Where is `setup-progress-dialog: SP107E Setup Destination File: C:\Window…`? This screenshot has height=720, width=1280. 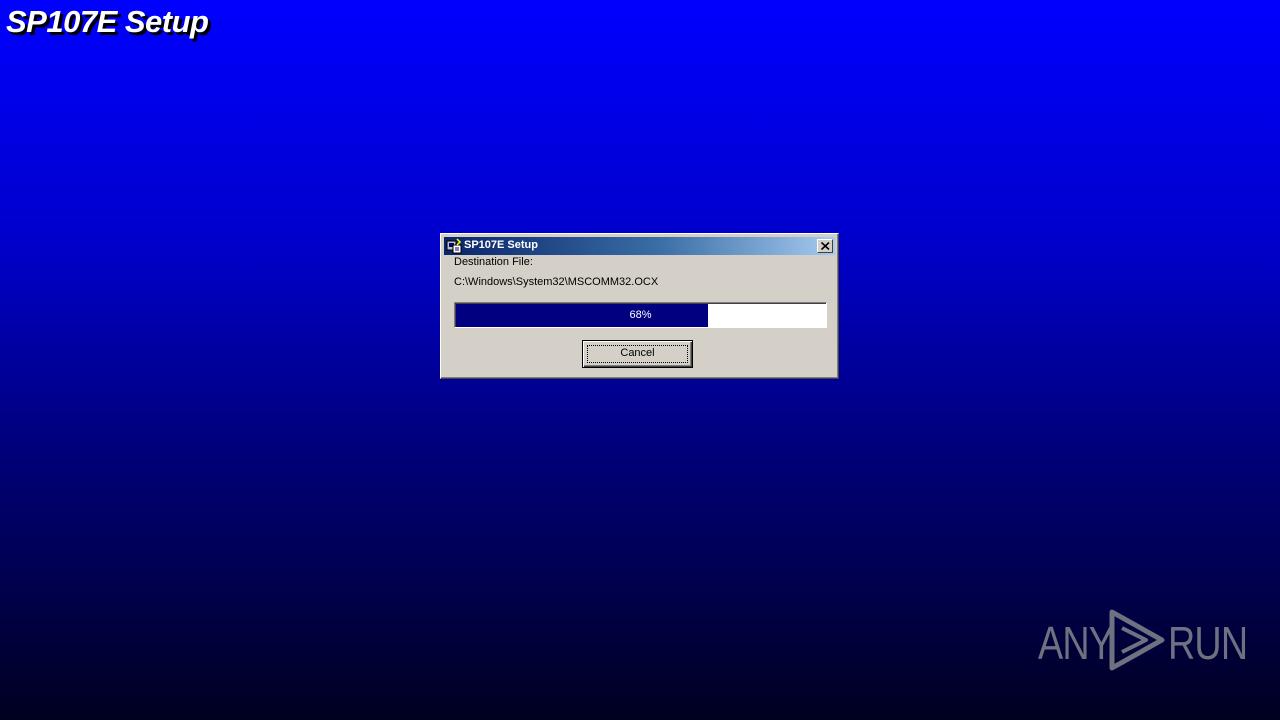
setup-progress-dialog: SP107E Setup Destination File: C:\Window… is located at coordinates (639, 306).